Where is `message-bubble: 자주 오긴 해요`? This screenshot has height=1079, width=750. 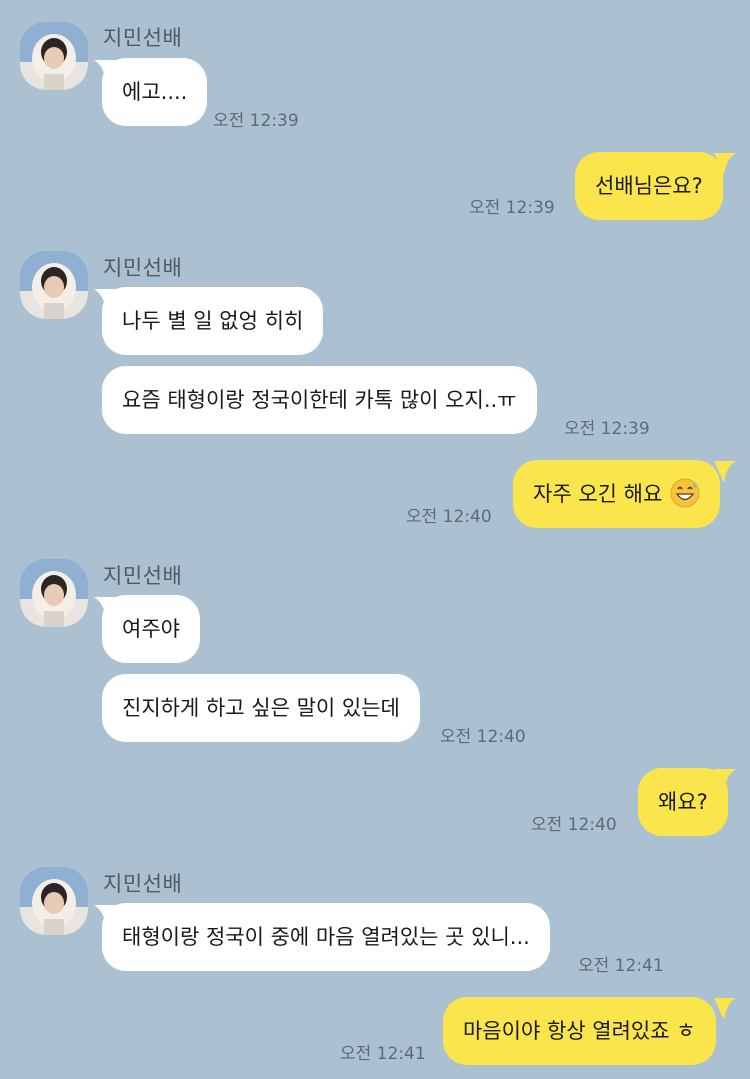
message-bubble: 자주 오긴 해요 is located at coordinates (617, 494).